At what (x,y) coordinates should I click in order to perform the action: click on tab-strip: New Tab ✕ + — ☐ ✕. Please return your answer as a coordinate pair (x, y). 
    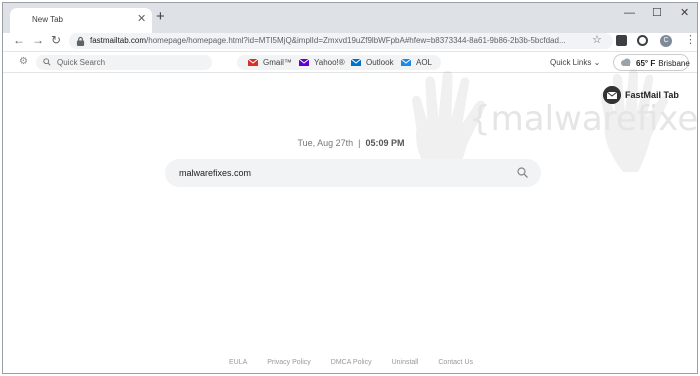
    Looking at the image, I should click on (350, 18).